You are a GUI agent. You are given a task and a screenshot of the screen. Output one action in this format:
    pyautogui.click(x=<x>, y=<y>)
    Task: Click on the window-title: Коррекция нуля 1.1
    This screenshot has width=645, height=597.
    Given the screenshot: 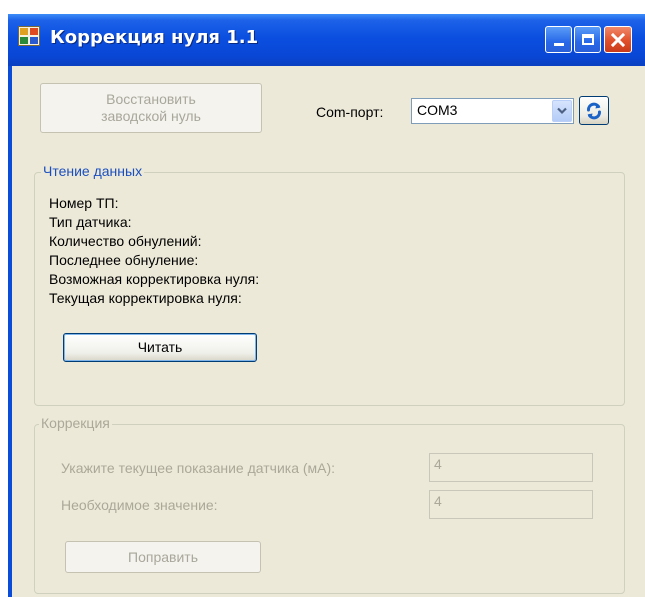 What is the action you would take?
    pyautogui.click(x=154, y=37)
    